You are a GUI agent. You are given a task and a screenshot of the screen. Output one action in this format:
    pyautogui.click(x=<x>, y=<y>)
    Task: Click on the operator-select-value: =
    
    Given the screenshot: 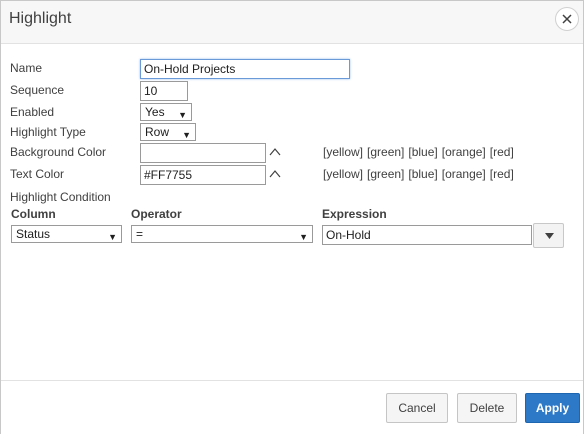 What is the action you would take?
    pyautogui.click(x=140, y=234)
    